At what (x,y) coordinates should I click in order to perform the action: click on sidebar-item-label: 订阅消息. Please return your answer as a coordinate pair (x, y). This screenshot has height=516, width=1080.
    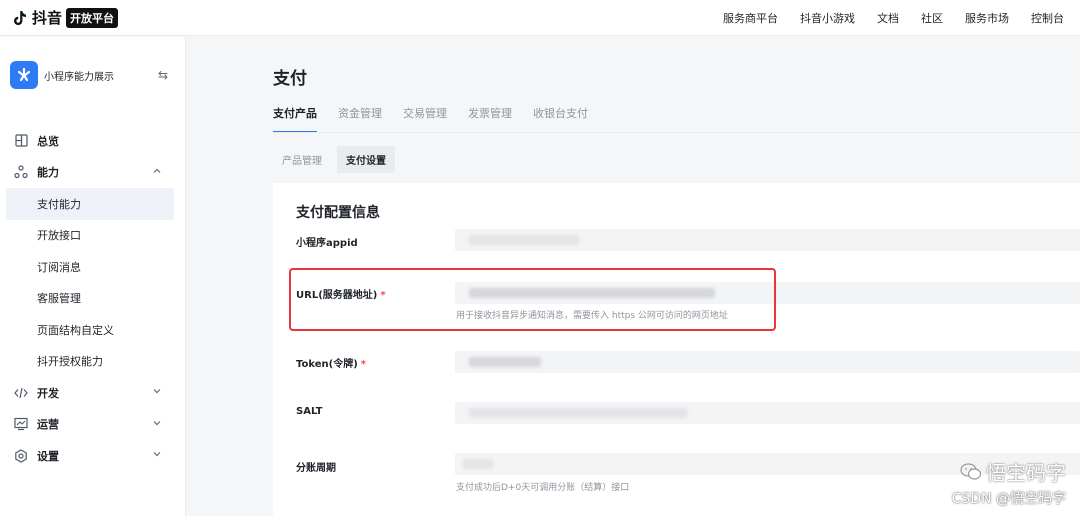
    Looking at the image, I should click on (59, 267).